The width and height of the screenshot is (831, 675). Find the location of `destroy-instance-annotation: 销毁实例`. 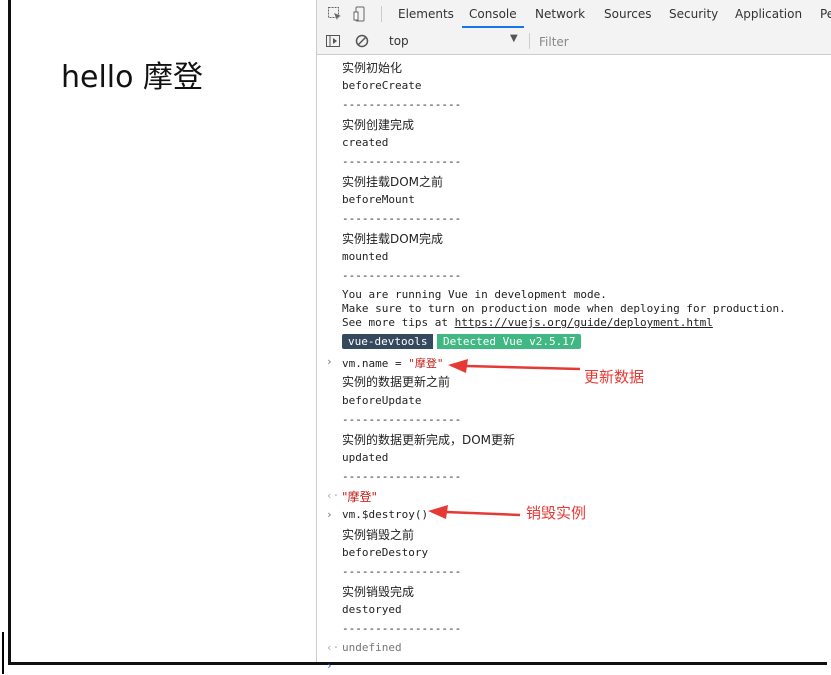

destroy-instance-annotation: 销毁实例 is located at coordinates (556, 513).